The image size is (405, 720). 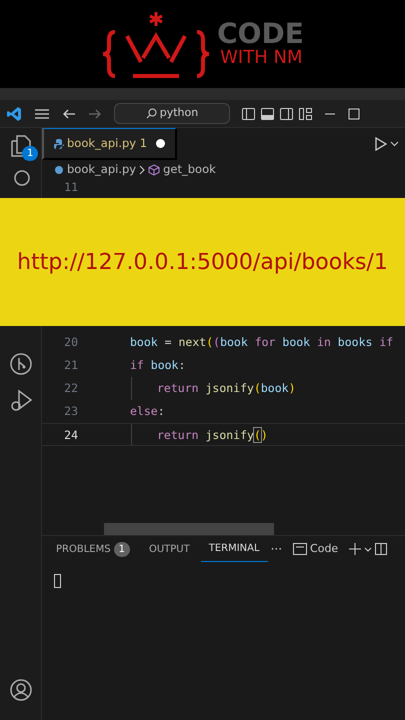 What do you see at coordinates (189, 529) in the screenshot?
I see `scrollbar-thumb` at bounding box center [189, 529].